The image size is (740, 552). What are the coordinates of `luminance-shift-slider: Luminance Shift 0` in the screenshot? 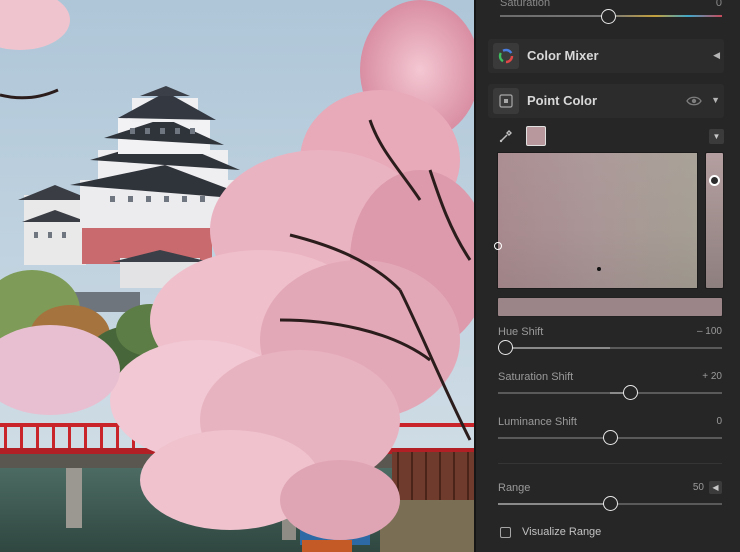 It's located at (610, 436).